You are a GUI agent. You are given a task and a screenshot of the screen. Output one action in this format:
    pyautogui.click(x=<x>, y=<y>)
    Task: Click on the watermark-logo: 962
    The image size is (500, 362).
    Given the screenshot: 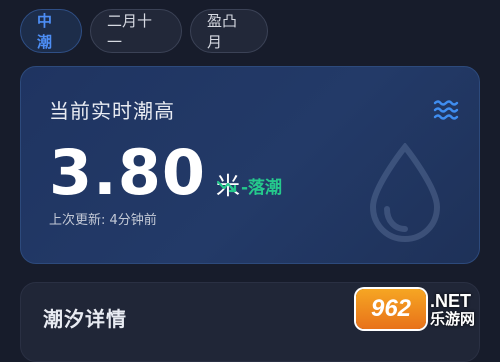 What is the action you would take?
    pyautogui.click(x=391, y=309)
    